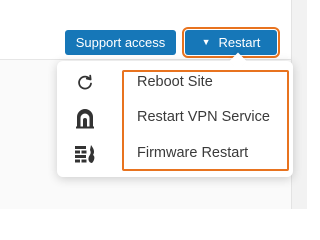 The image size is (320, 240). Describe the element at coordinates (85, 118) in the screenshot. I see `vpn-tunnel-icon` at that location.